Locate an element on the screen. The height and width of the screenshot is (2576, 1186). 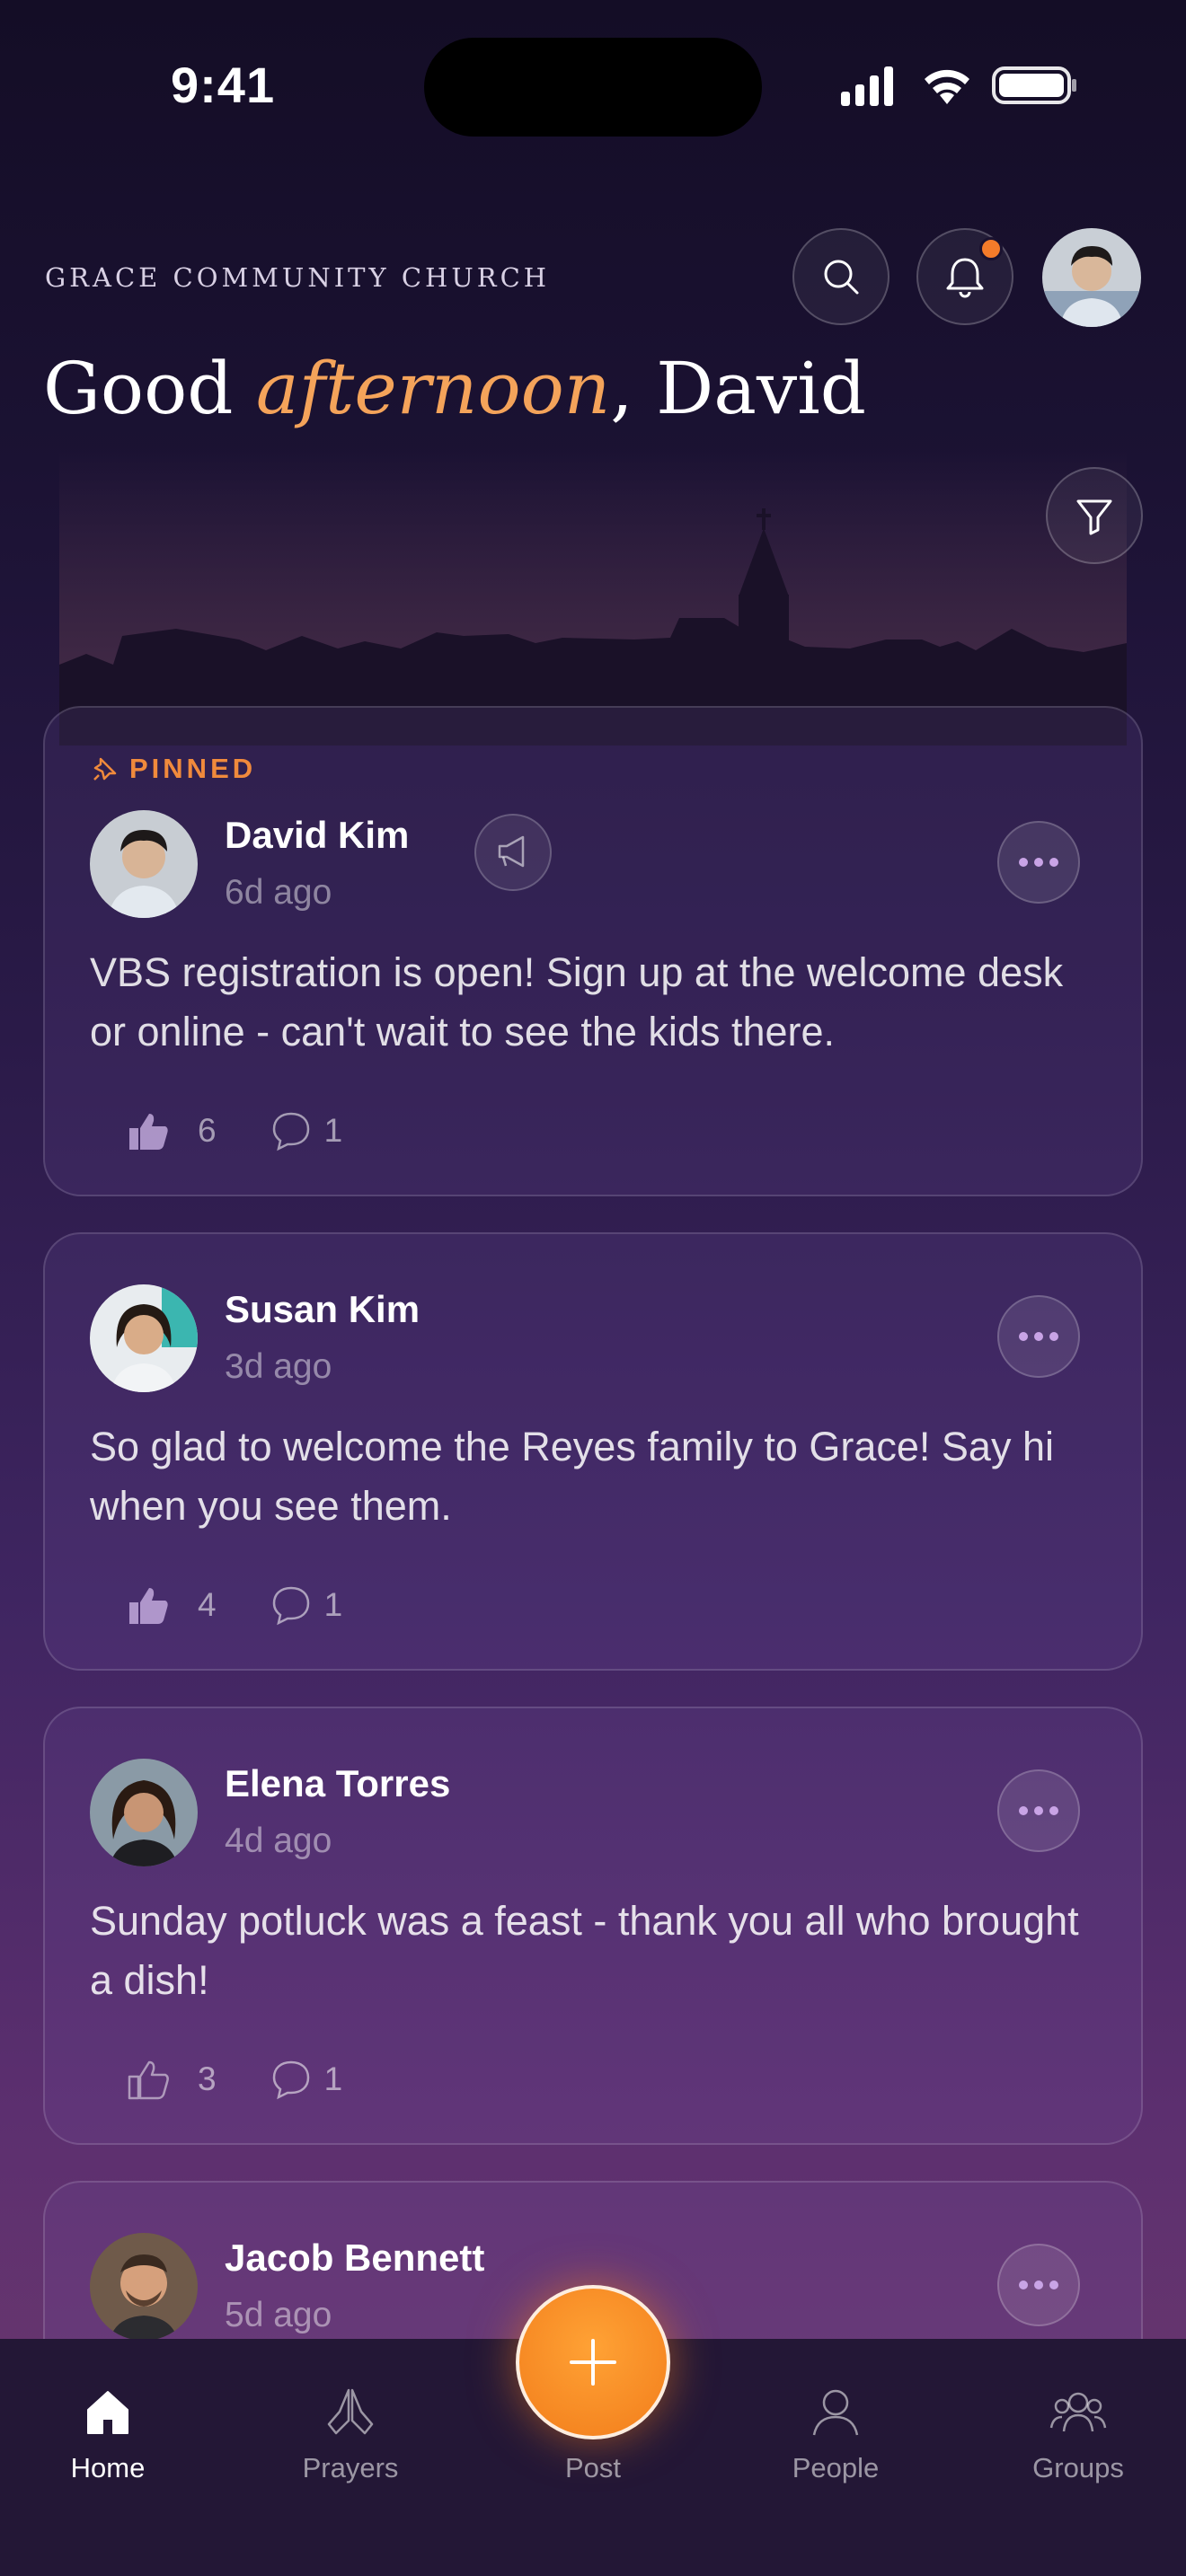
church-skyline-illustration is located at coordinates (593, 597).